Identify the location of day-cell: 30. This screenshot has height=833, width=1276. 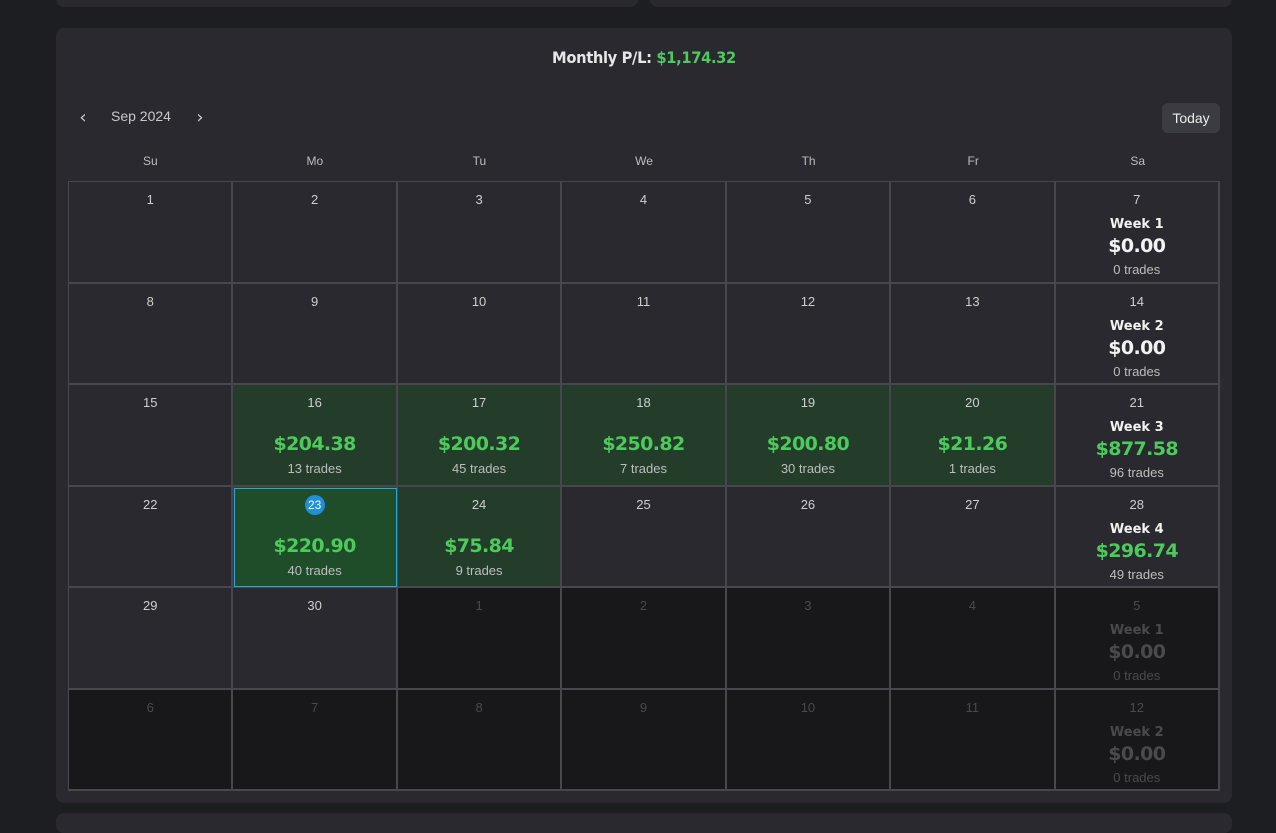
(315, 639).